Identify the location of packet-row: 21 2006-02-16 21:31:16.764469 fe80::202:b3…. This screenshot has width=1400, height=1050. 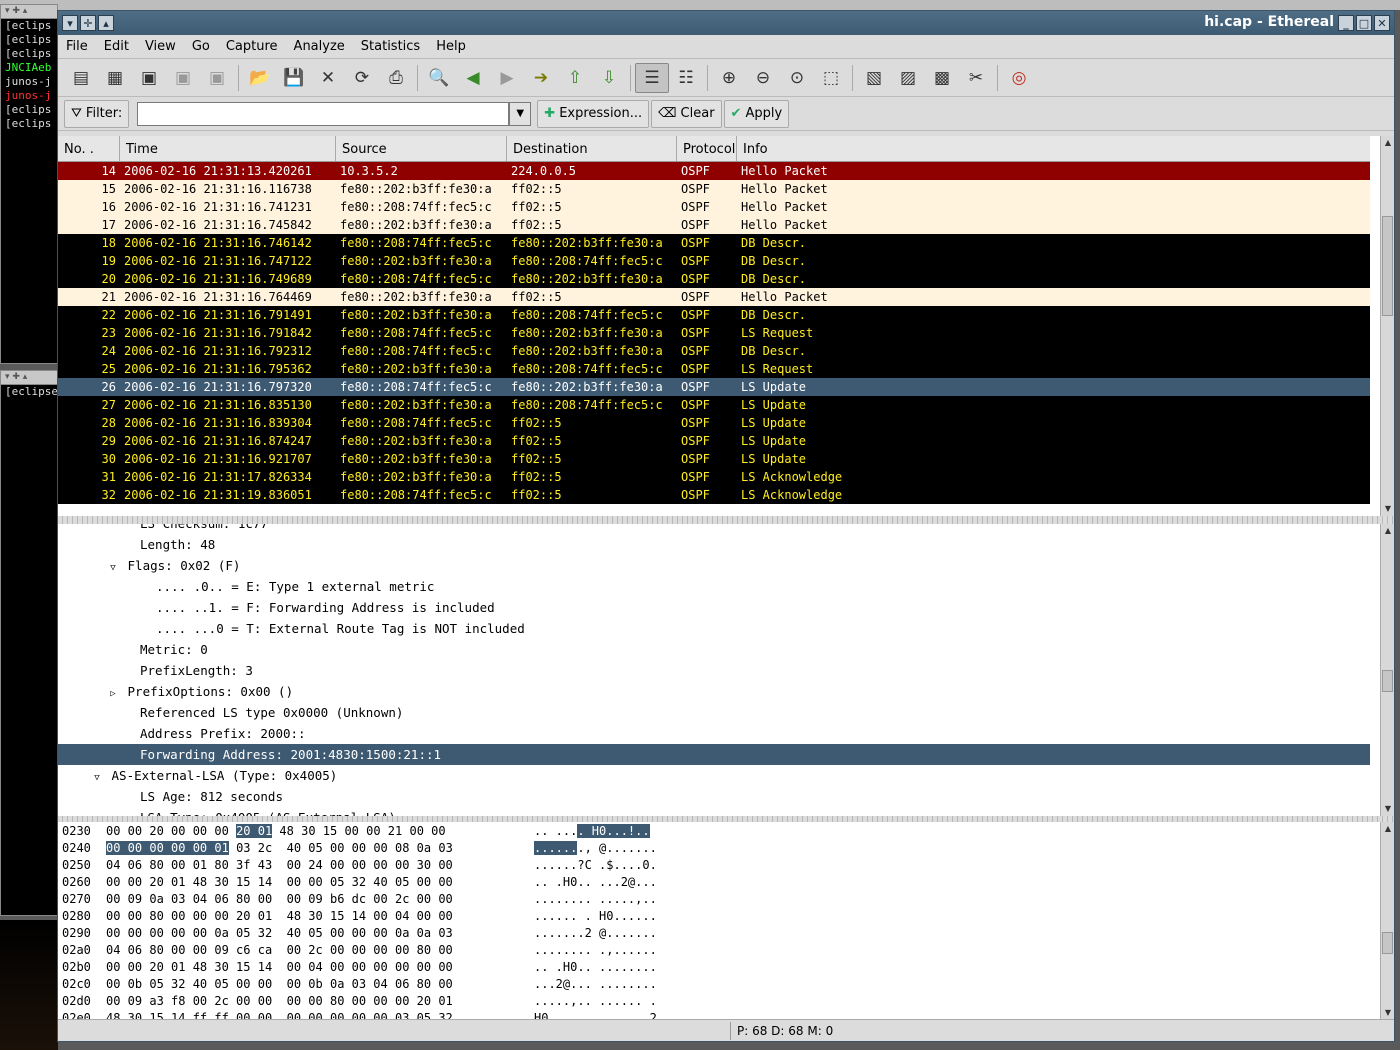
(714, 297).